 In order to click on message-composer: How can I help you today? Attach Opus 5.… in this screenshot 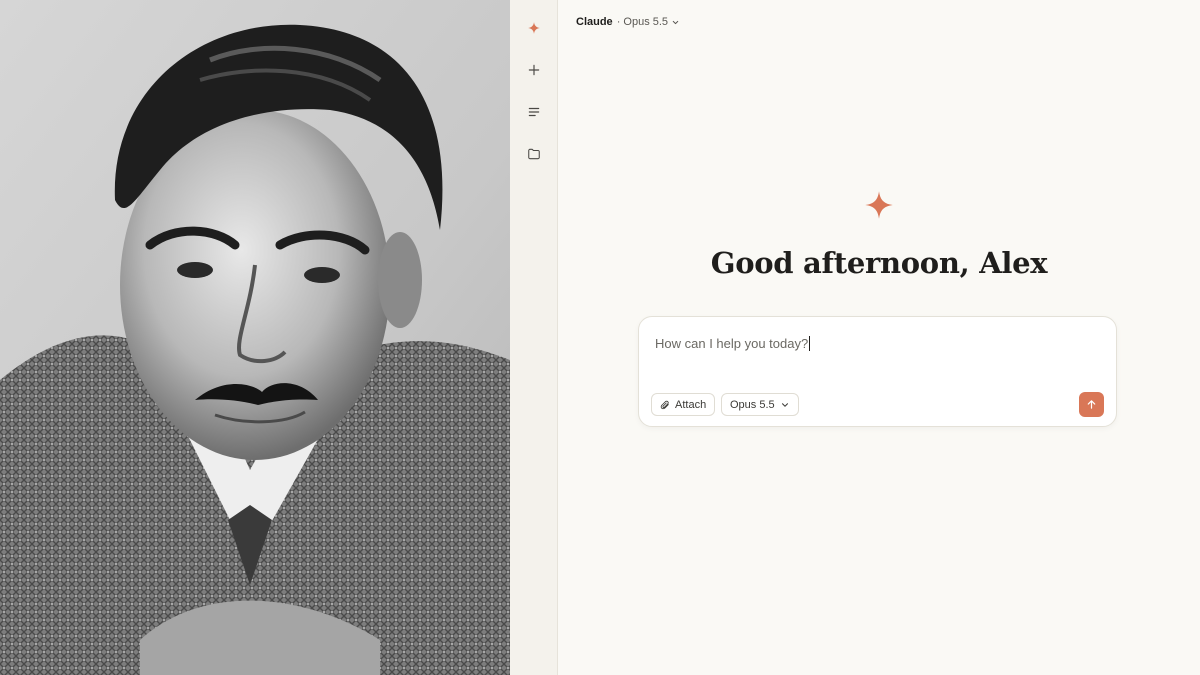, I will do `click(877, 371)`.